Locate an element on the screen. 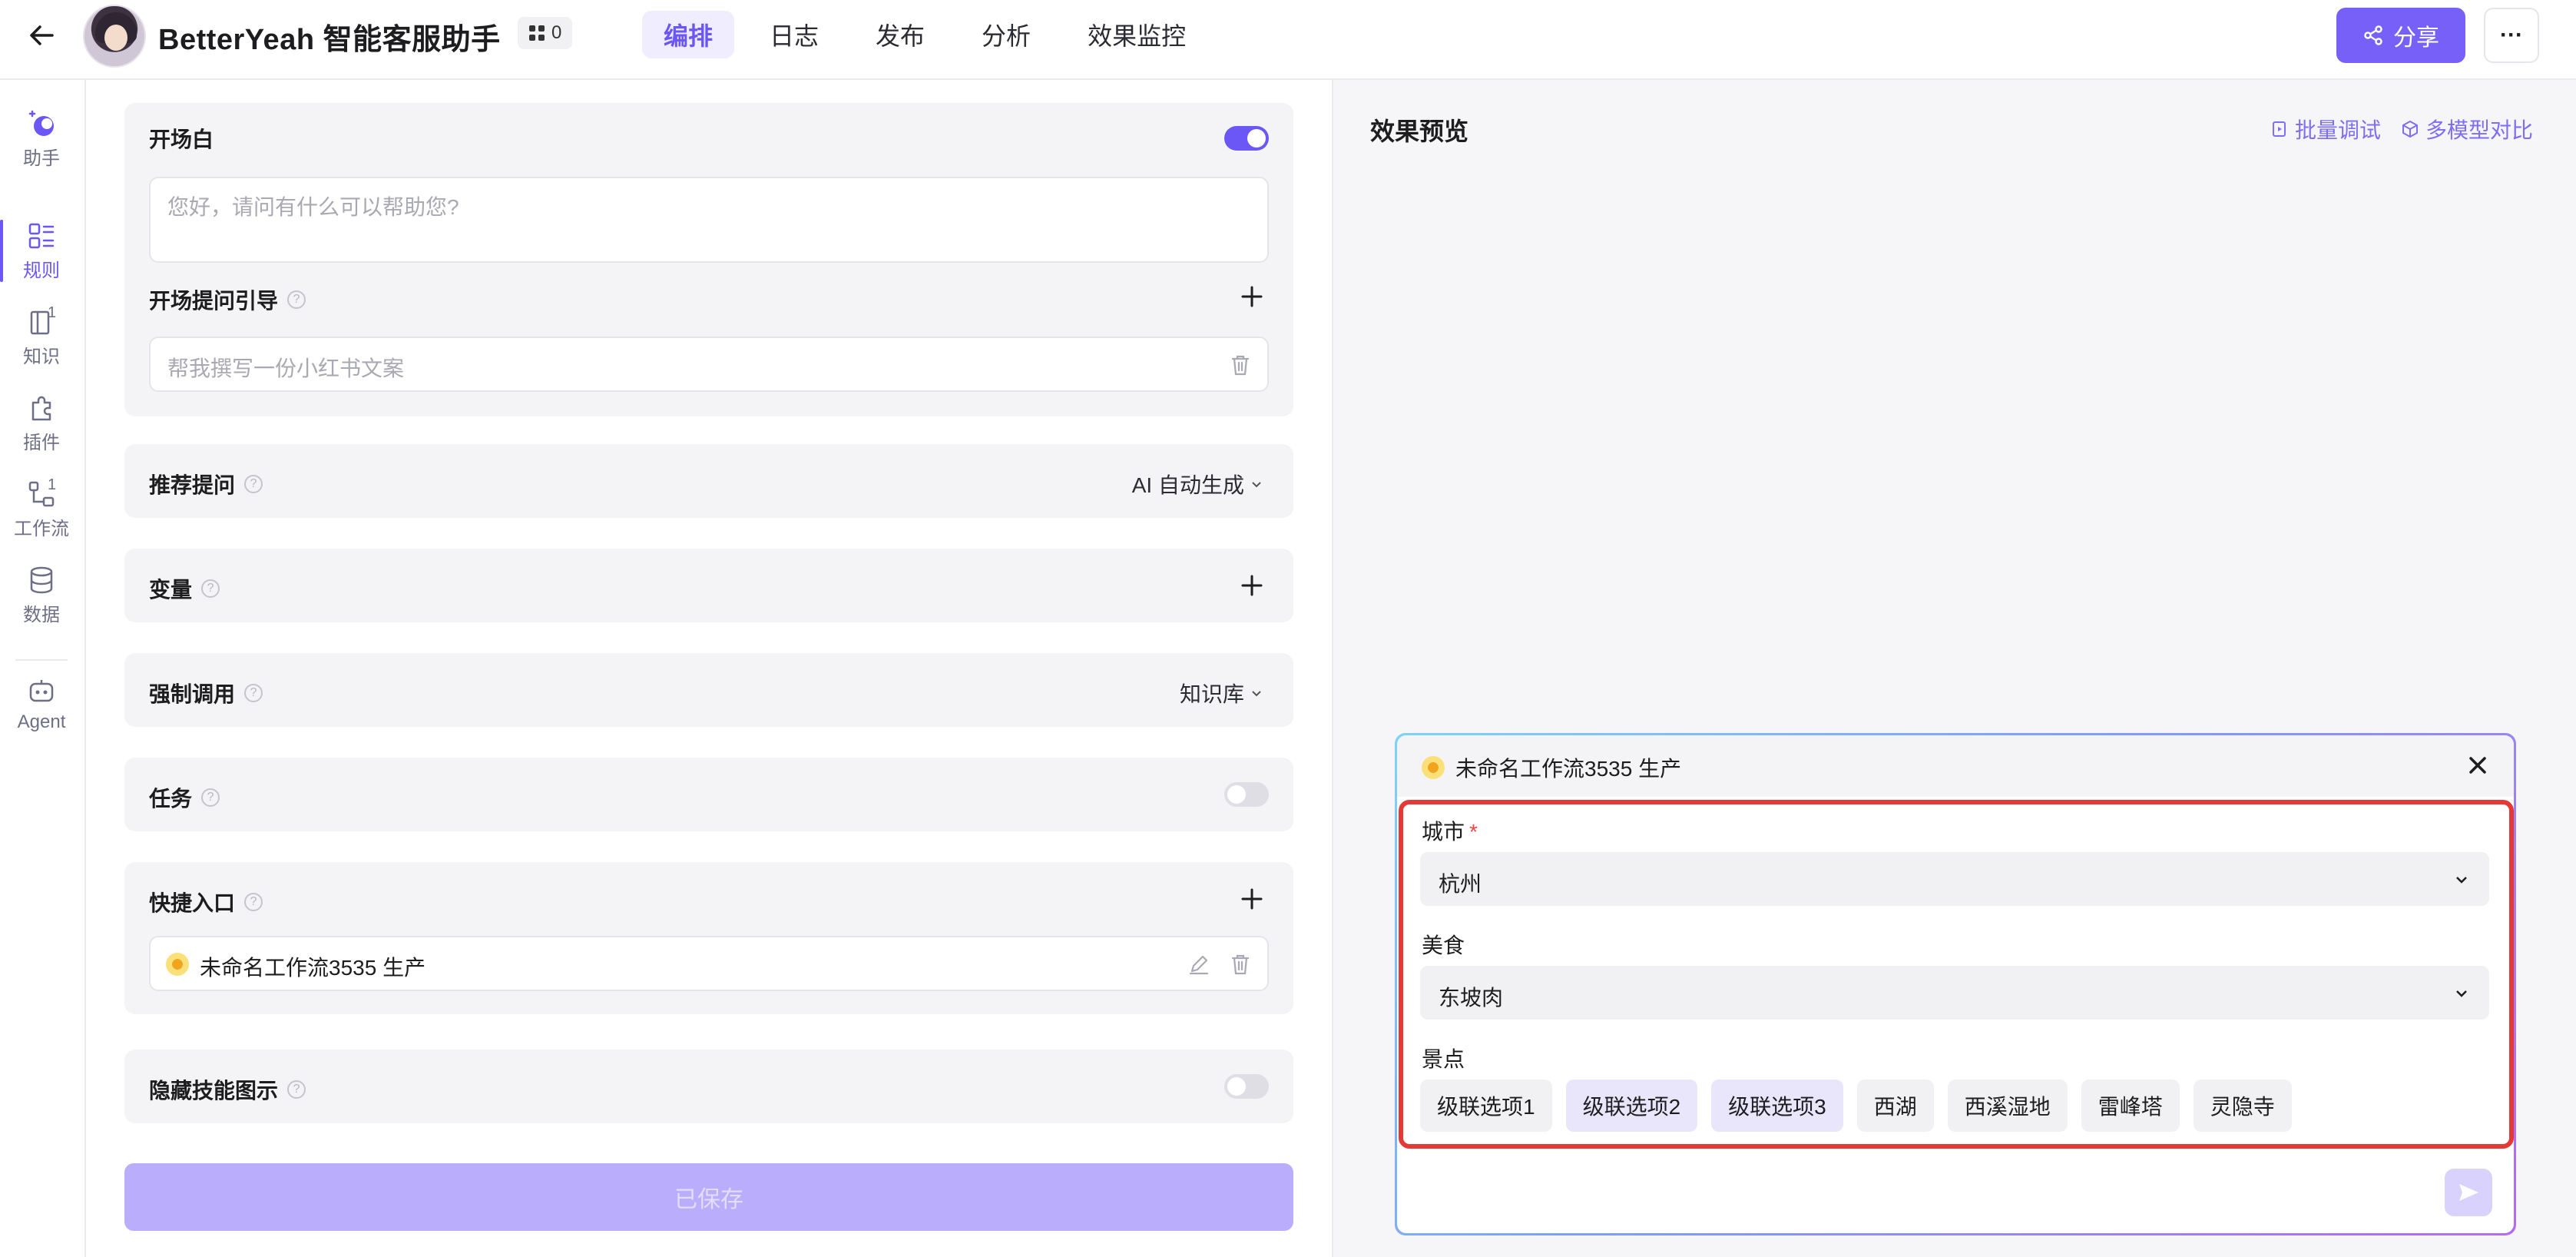  tab-logs: 日志 is located at coordinates (794, 34).